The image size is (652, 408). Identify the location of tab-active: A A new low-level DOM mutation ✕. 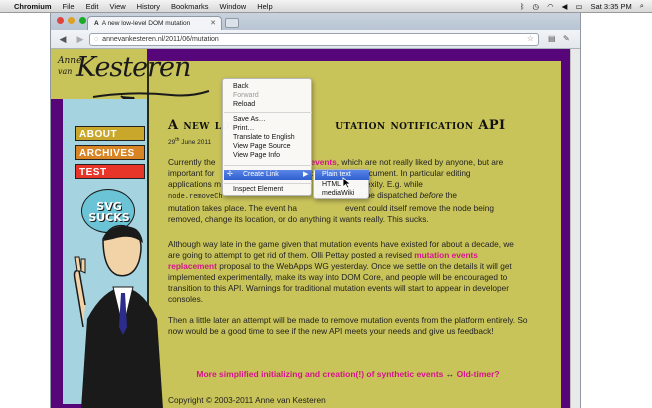
(154, 23).